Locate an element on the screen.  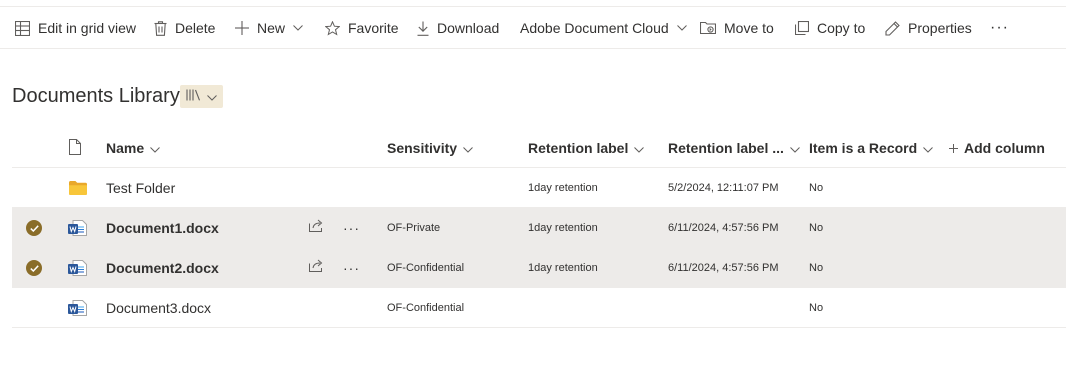
new-label: New is located at coordinates (271, 28).